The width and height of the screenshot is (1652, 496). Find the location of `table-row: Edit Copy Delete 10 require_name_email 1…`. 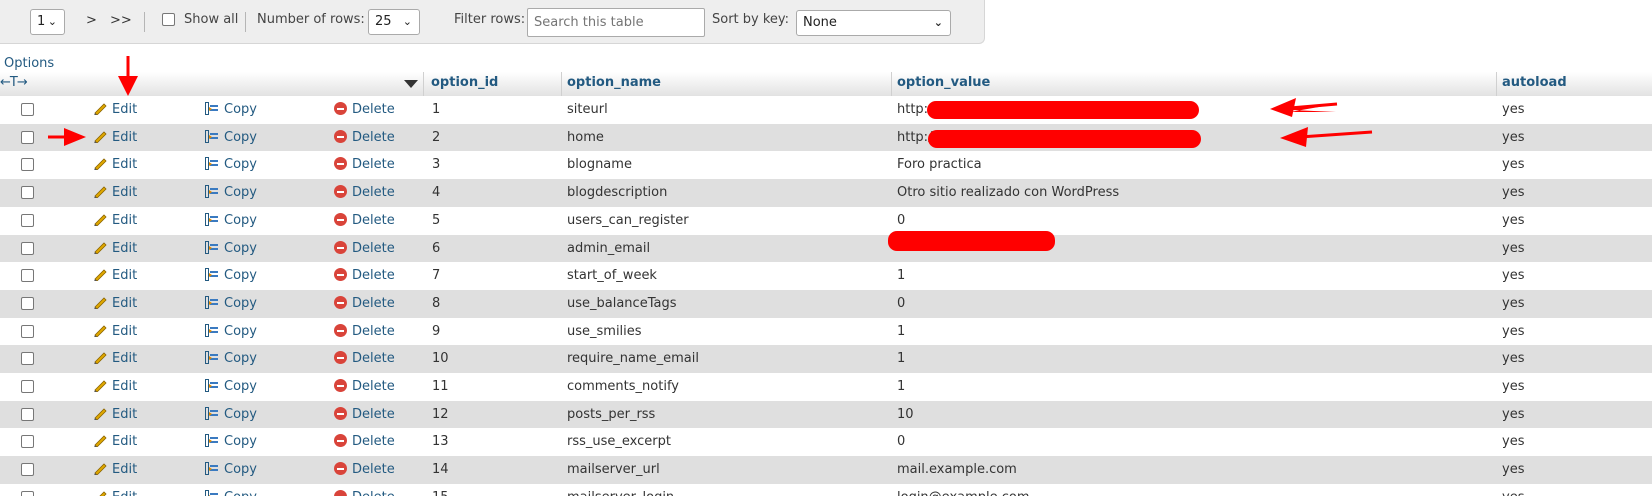

table-row: Edit Copy Delete 10 require_name_email 1… is located at coordinates (826, 359).